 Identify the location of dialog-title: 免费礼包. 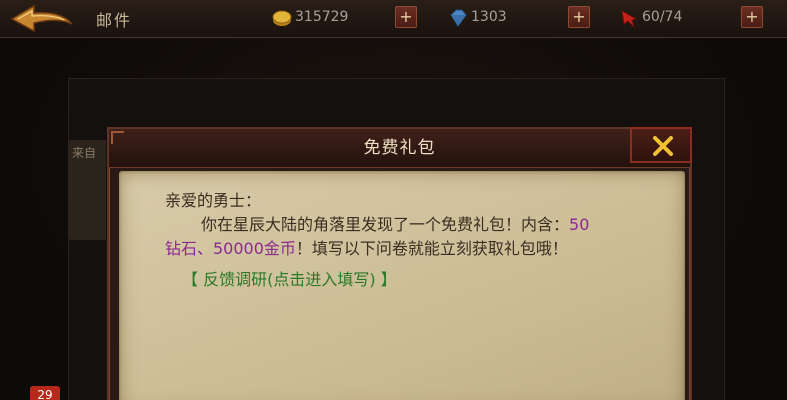
(399, 148).